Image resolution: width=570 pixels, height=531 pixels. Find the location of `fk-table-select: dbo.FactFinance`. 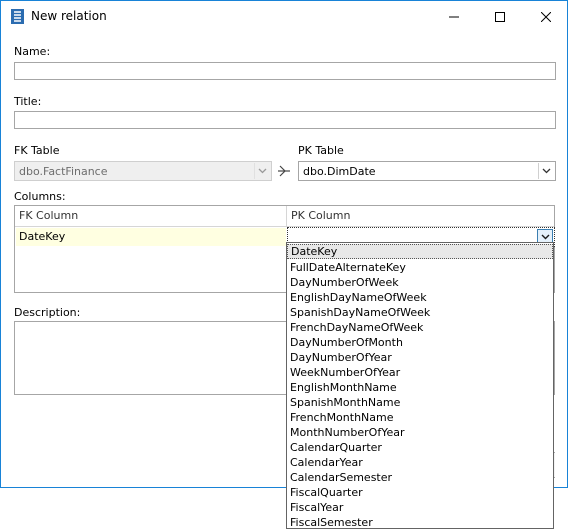

fk-table-select: dbo.FactFinance is located at coordinates (143, 171).